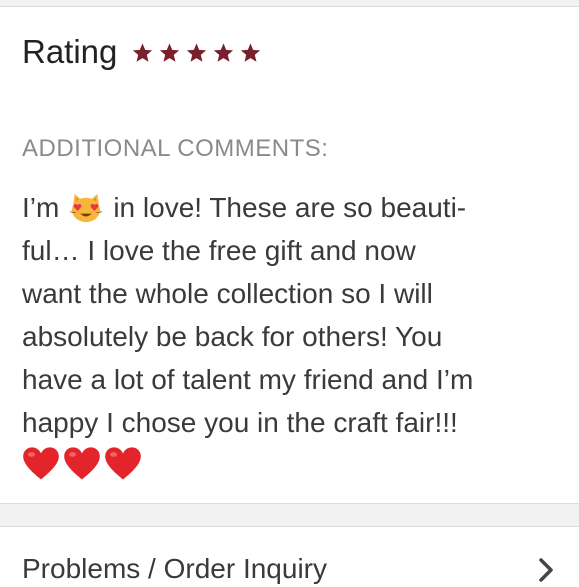  Describe the element at coordinates (86, 208) in the screenshot. I see `smiling-cat-heart-eyes-icon` at that location.